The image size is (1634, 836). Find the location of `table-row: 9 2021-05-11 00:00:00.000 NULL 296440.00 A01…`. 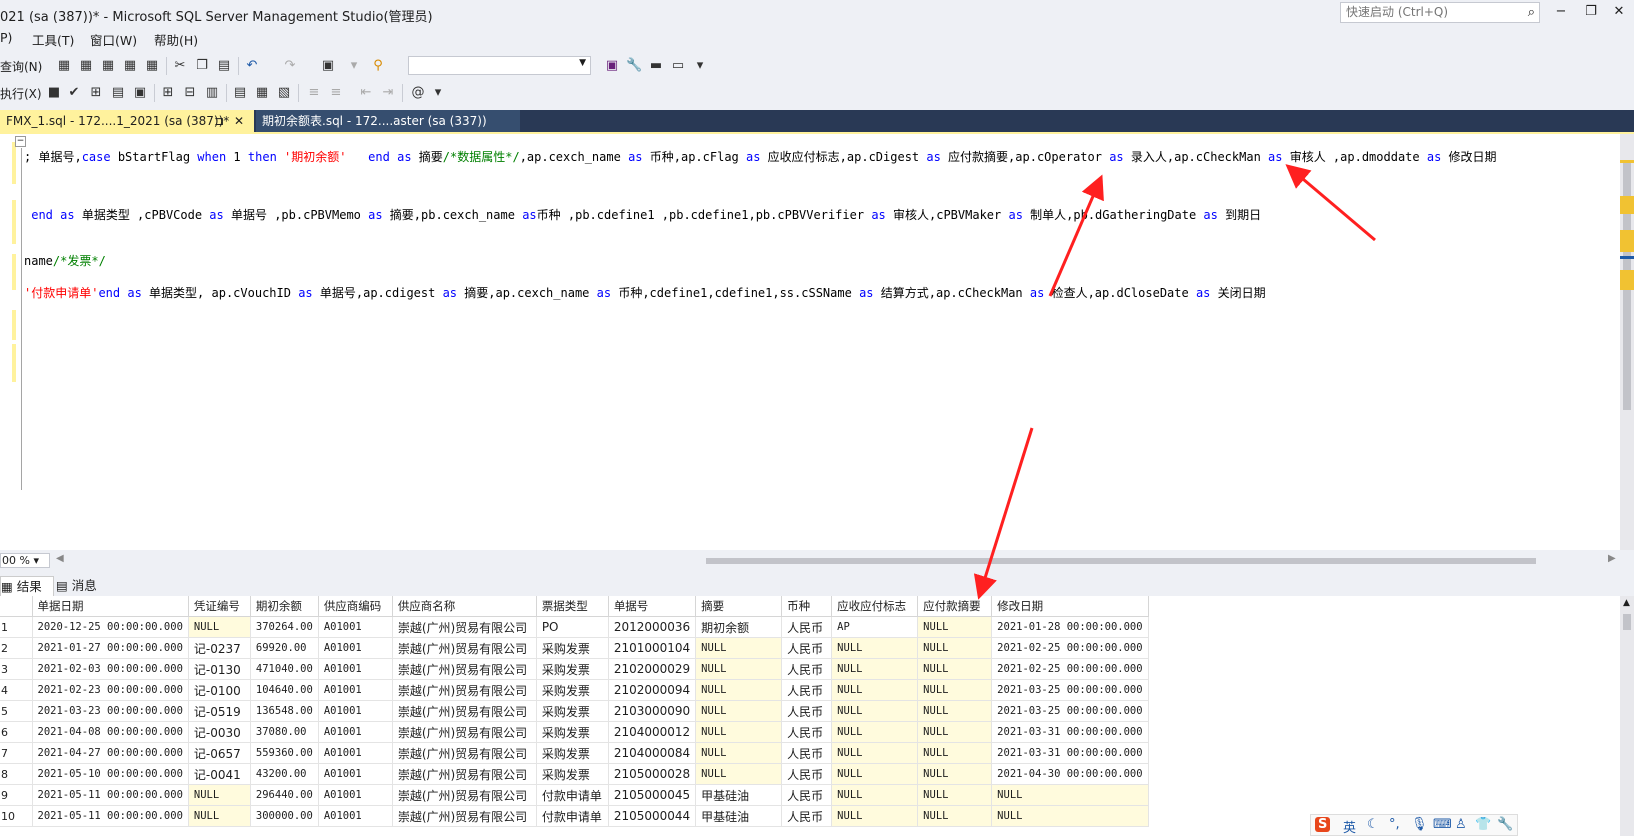

table-row: 9 2021-05-11 00:00:00.000 NULL 296440.00 A01… is located at coordinates (574, 795).